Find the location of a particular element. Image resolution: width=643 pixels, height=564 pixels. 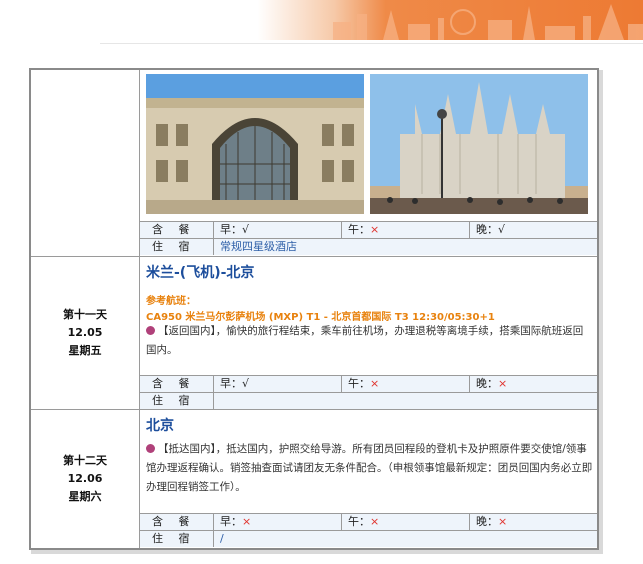

meal-row: 含 餐 早：√ 午：× 晚：√ is located at coordinates (368, 229).